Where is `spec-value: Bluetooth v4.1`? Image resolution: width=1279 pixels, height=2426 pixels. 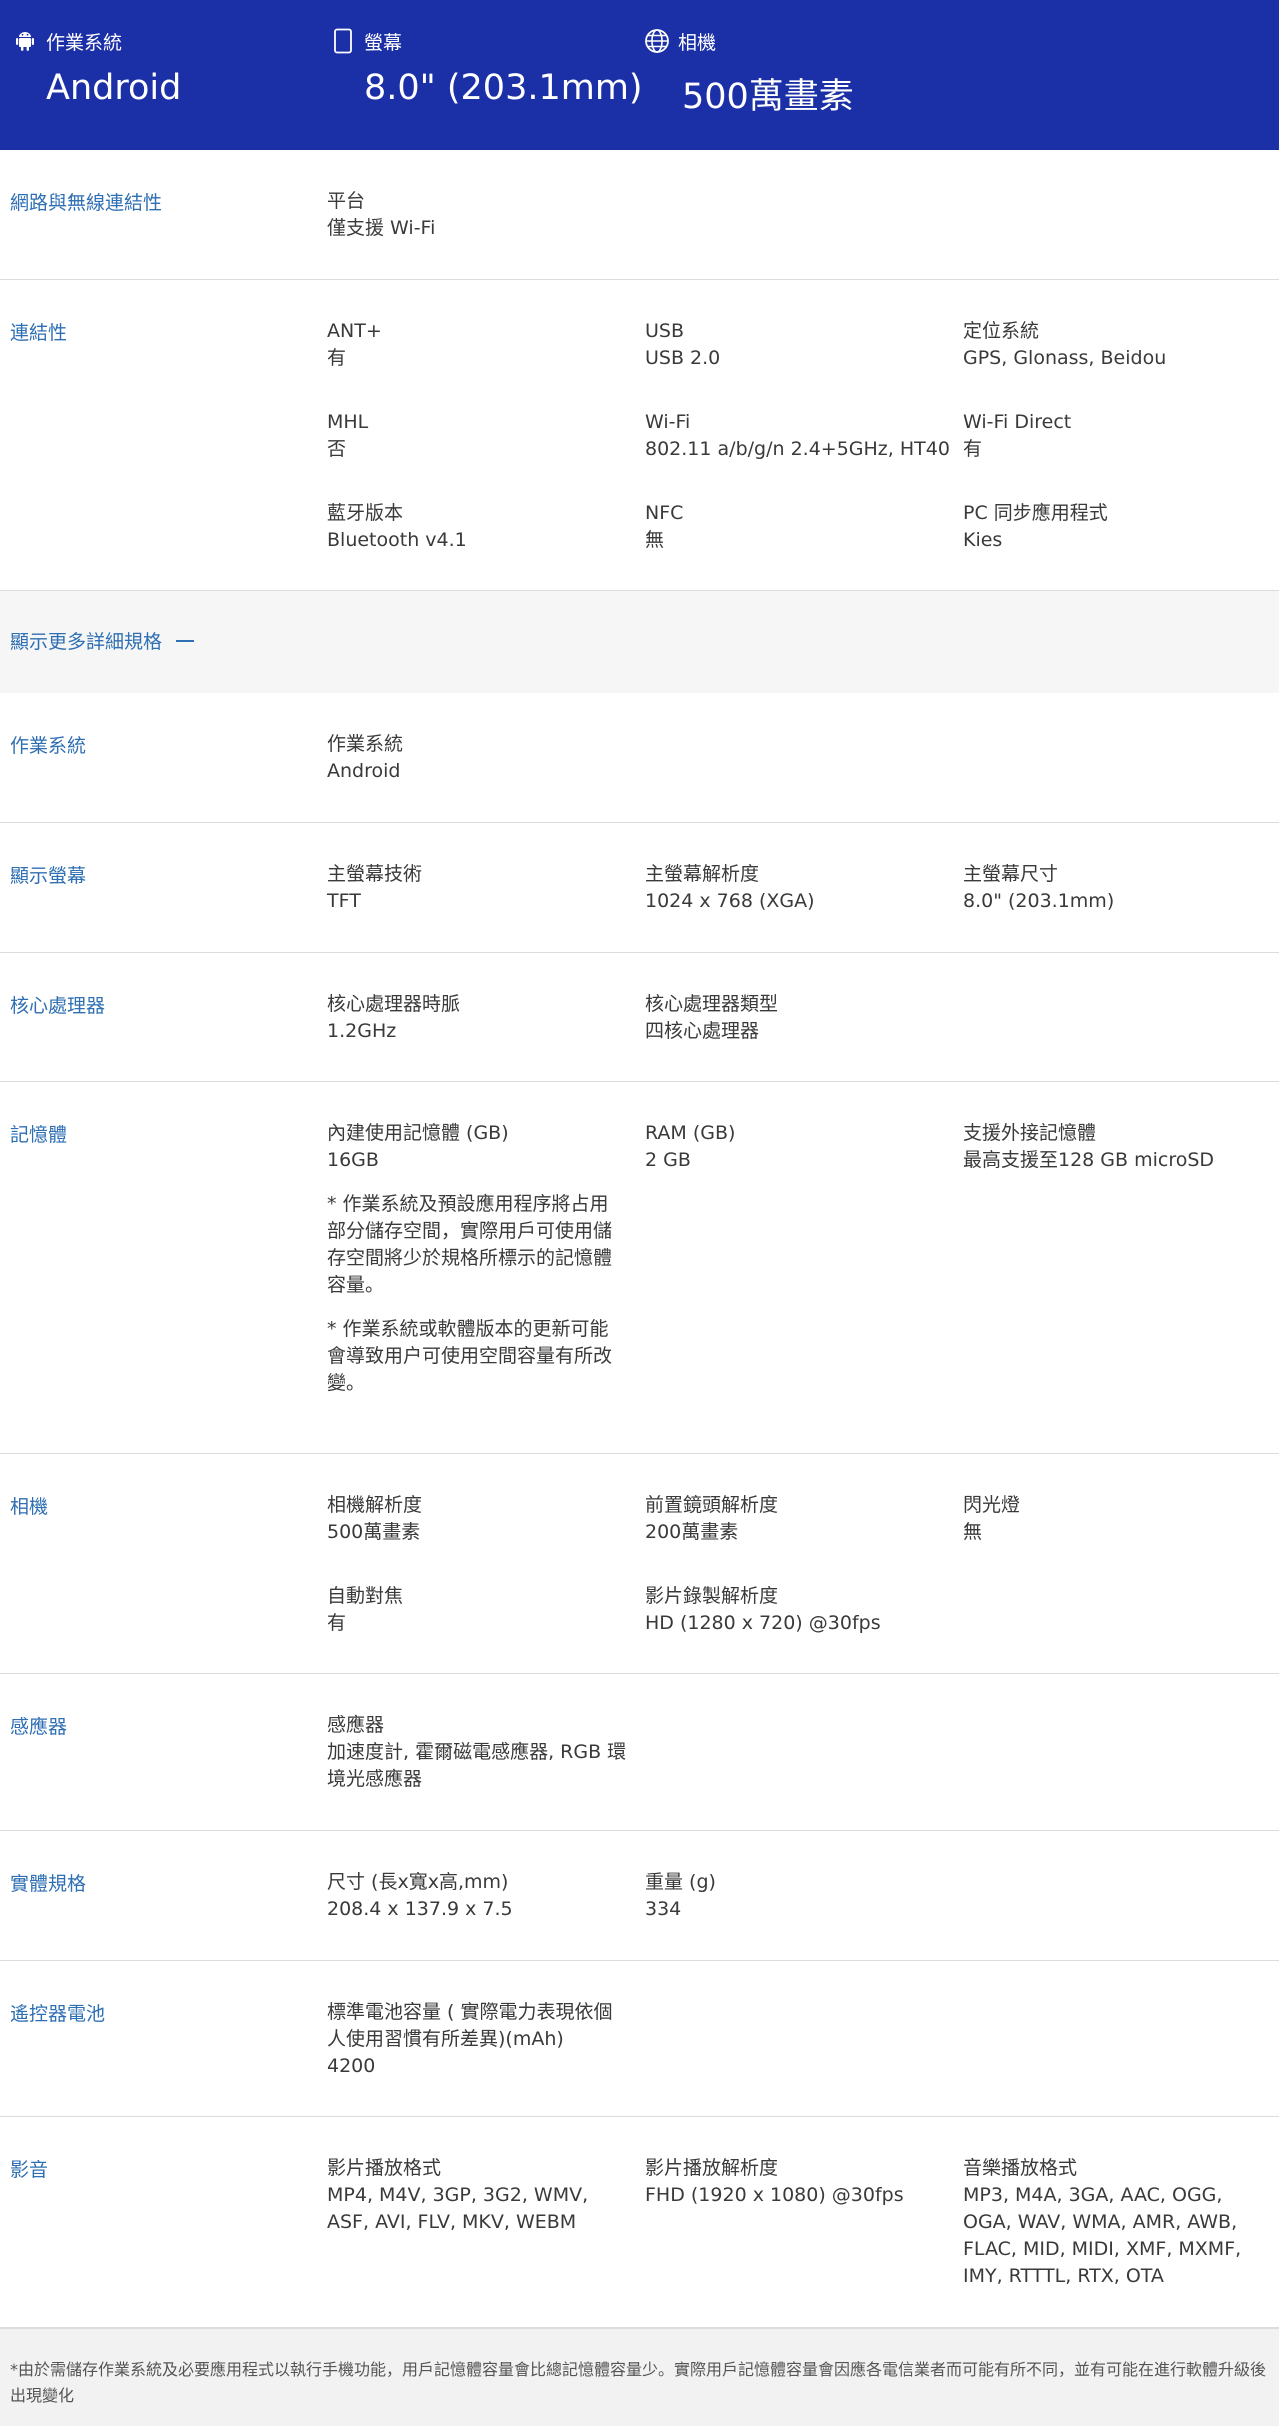 spec-value: Bluetooth v4.1 is located at coordinates (397, 540).